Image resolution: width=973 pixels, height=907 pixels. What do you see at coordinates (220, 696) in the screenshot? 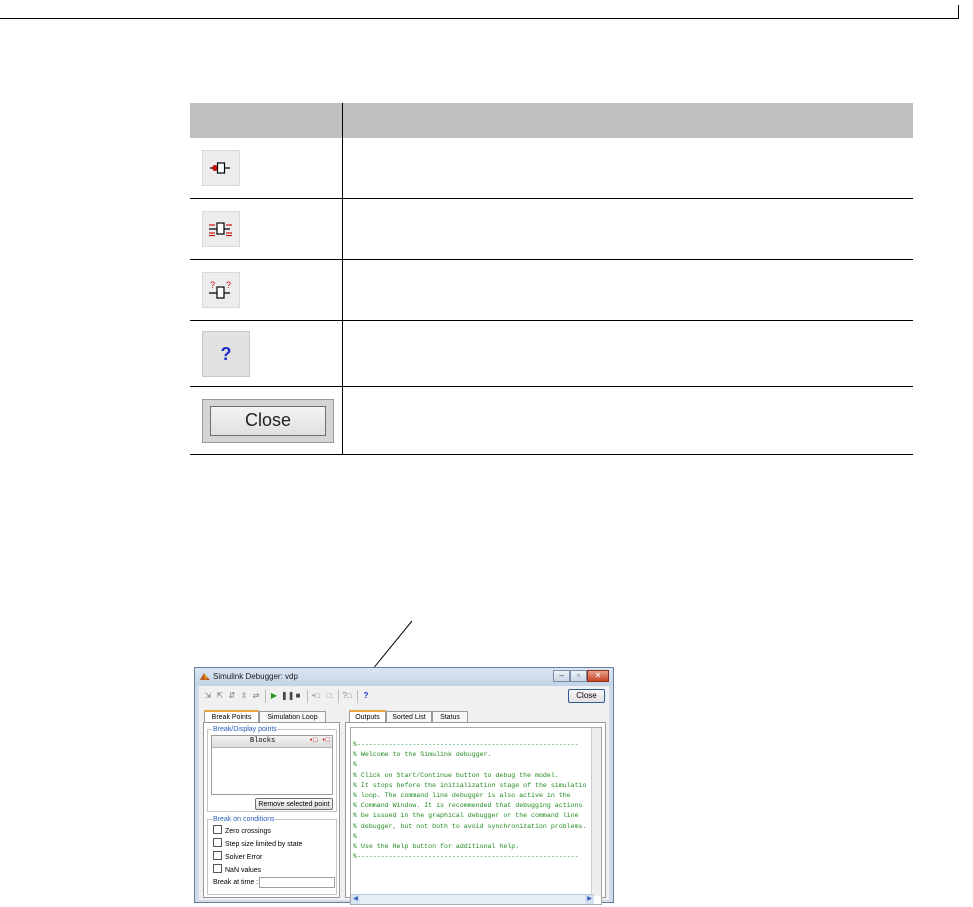
I see `step-over-icon: ⇱` at bounding box center [220, 696].